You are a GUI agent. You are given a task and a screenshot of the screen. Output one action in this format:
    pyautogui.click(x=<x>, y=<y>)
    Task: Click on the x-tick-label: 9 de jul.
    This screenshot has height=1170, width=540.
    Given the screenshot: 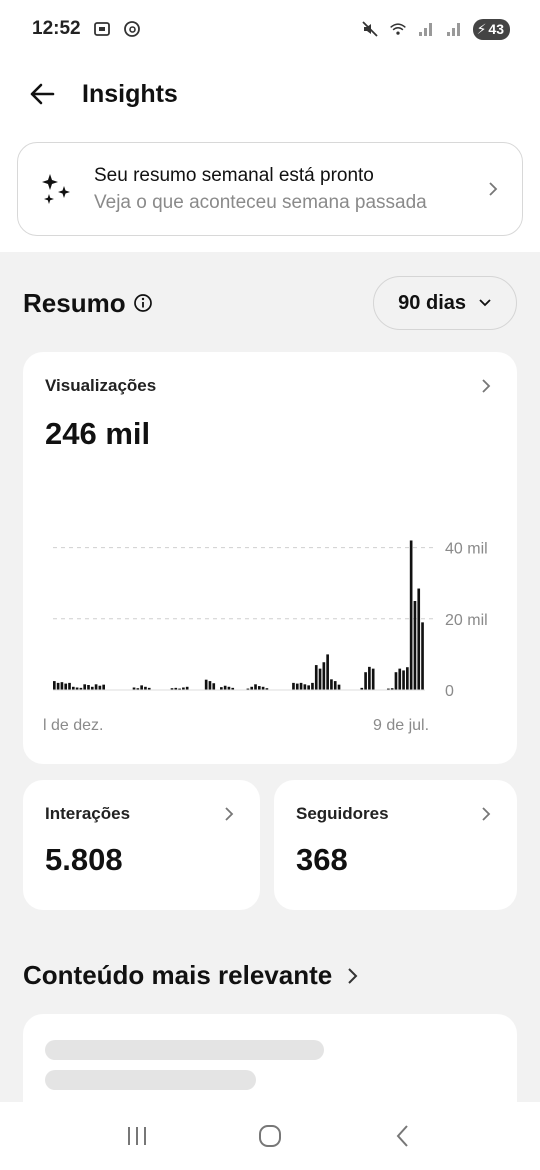 What is the action you would take?
    pyautogui.click(x=401, y=725)
    